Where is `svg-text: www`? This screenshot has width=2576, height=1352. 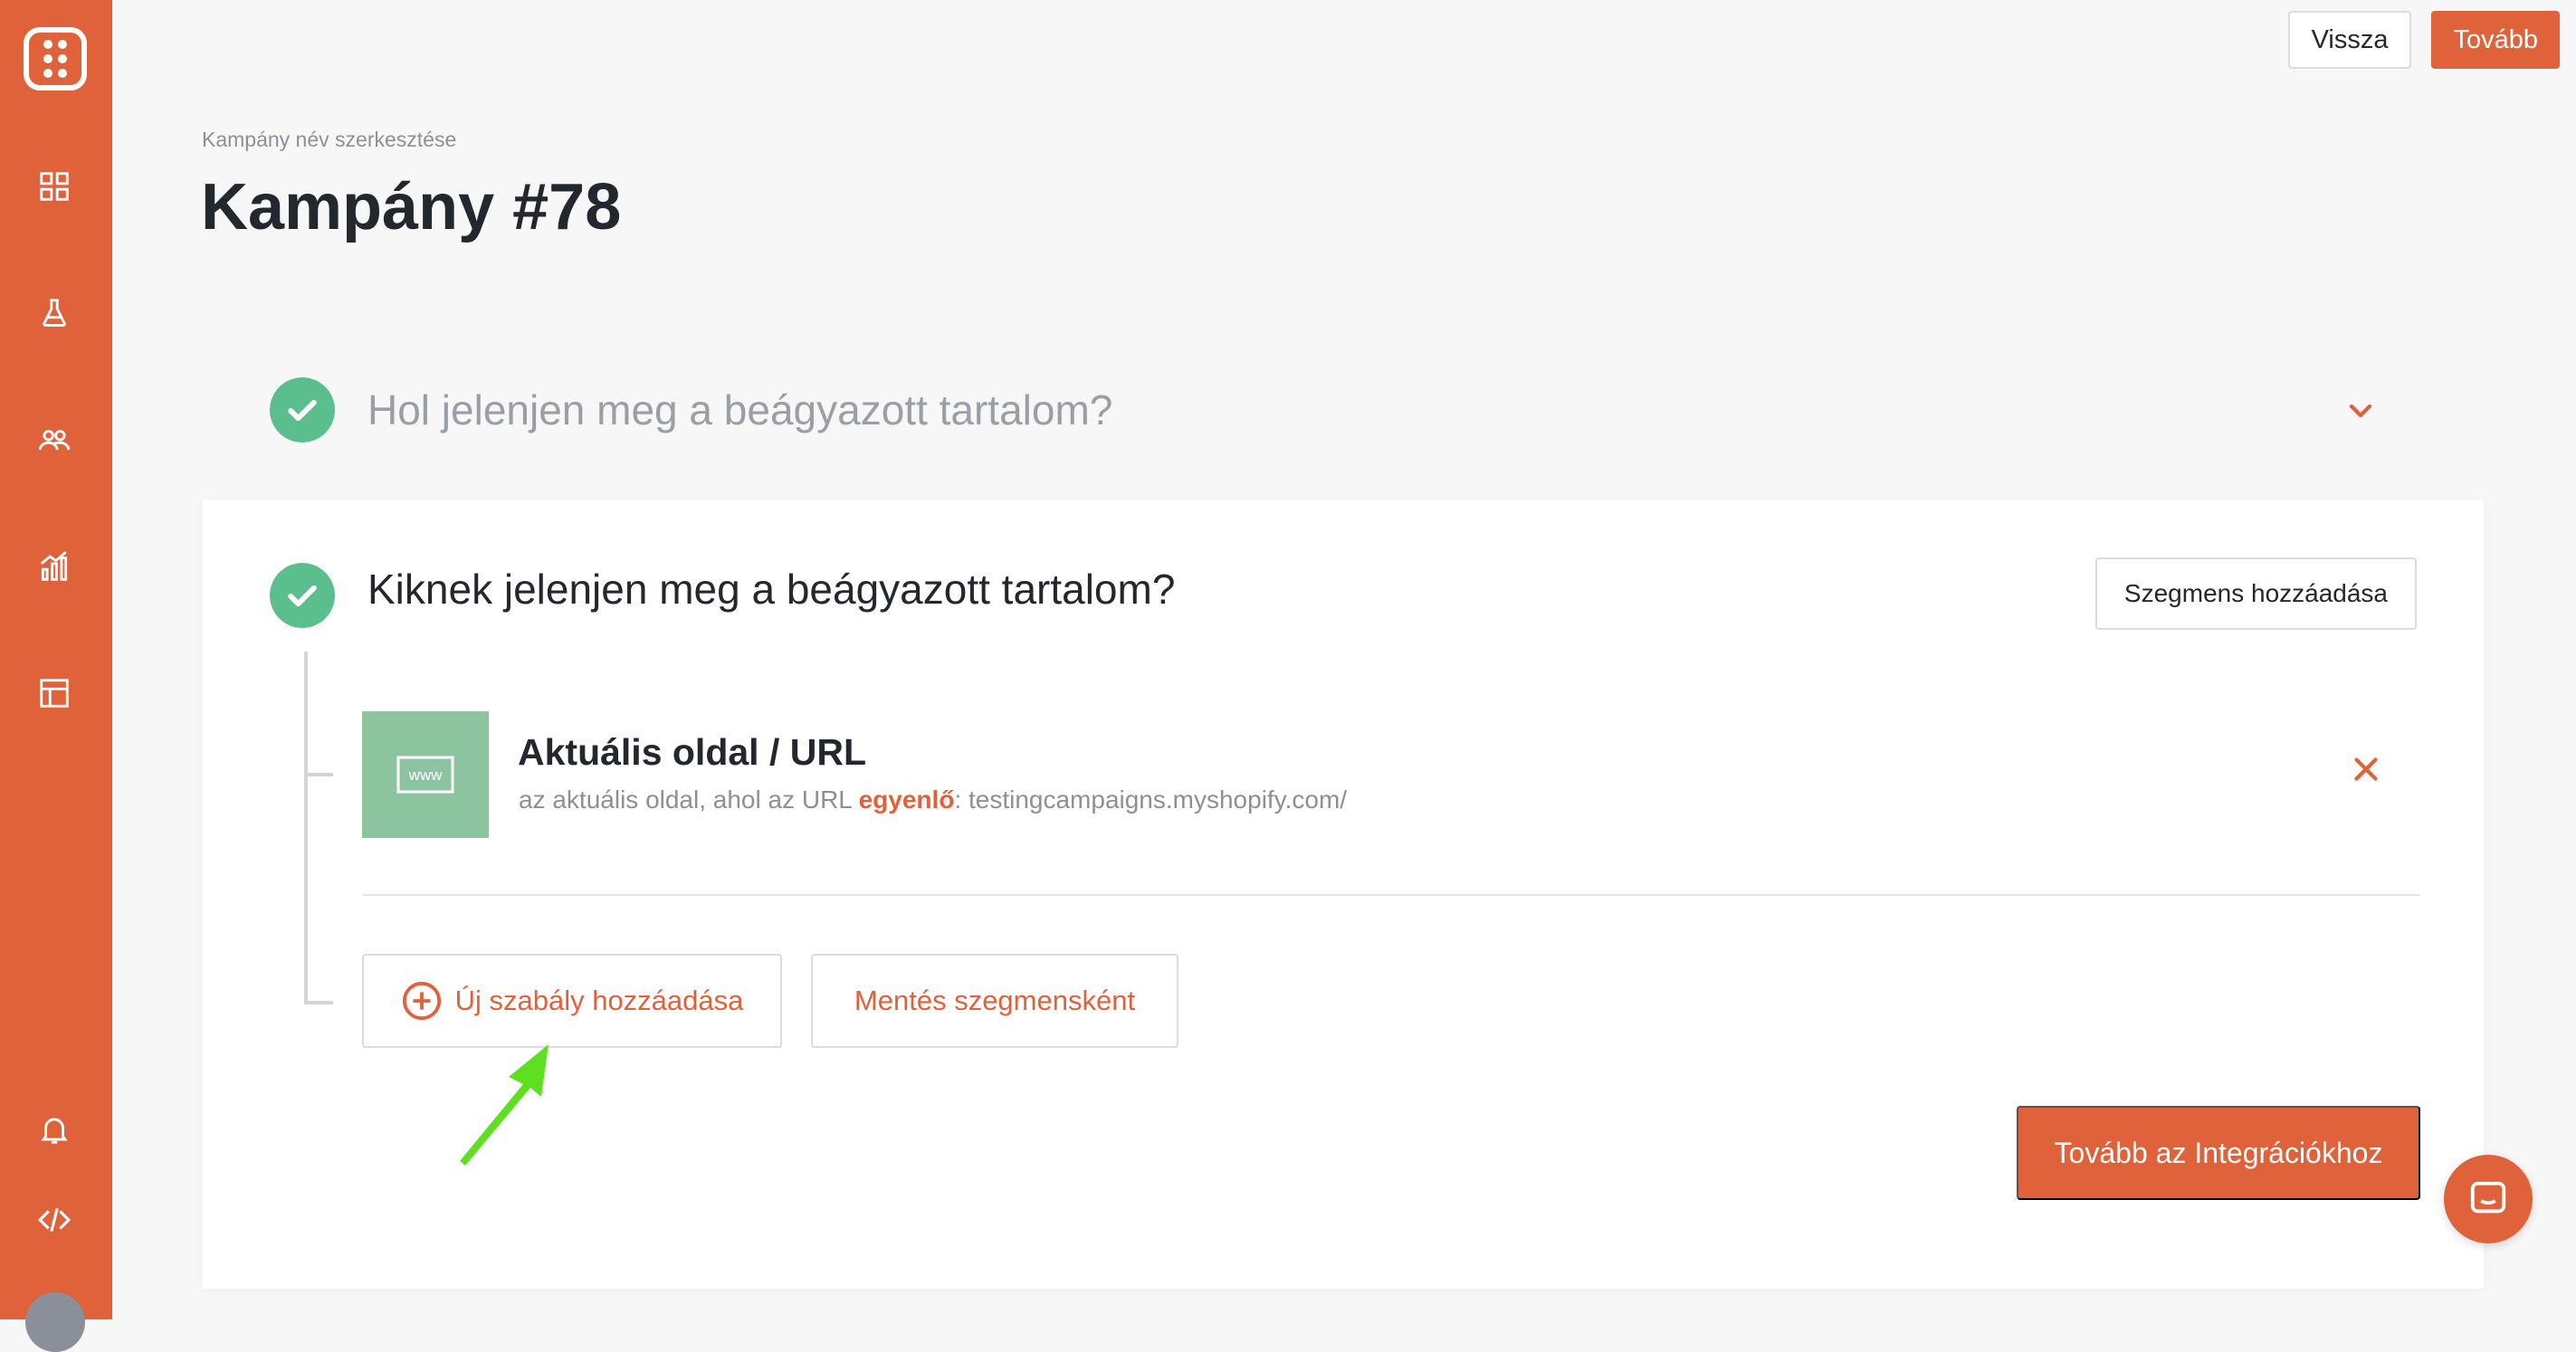 svg-text: www is located at coordinates (426, 775).